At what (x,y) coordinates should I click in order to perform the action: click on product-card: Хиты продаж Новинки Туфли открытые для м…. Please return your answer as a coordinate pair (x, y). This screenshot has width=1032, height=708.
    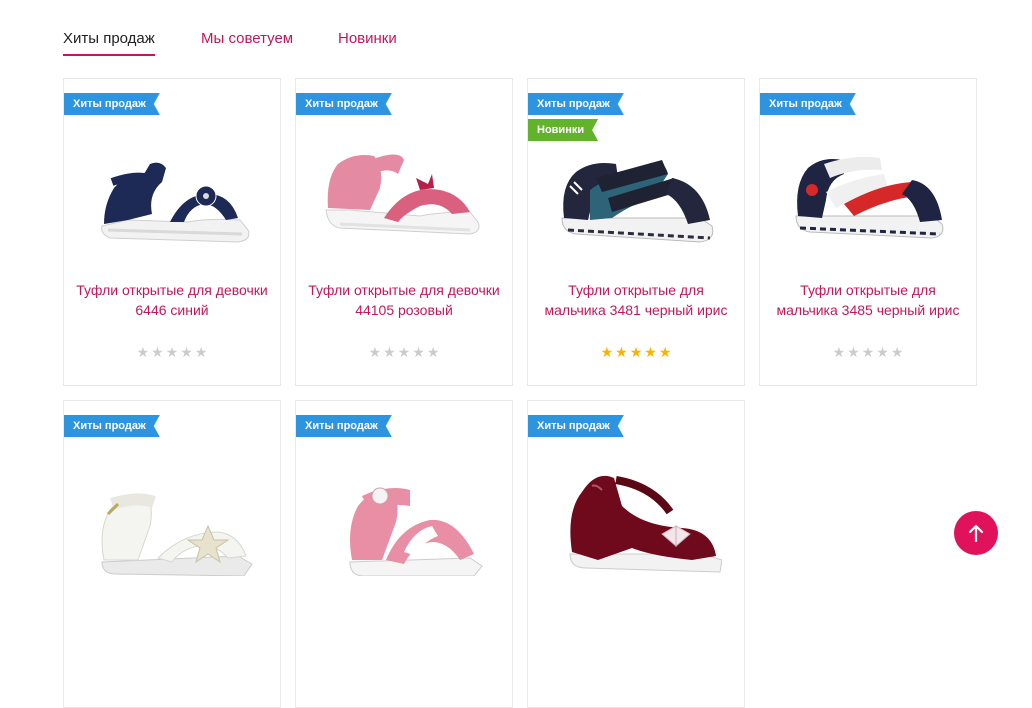
    Looking at the image, I should click on (636, 232).